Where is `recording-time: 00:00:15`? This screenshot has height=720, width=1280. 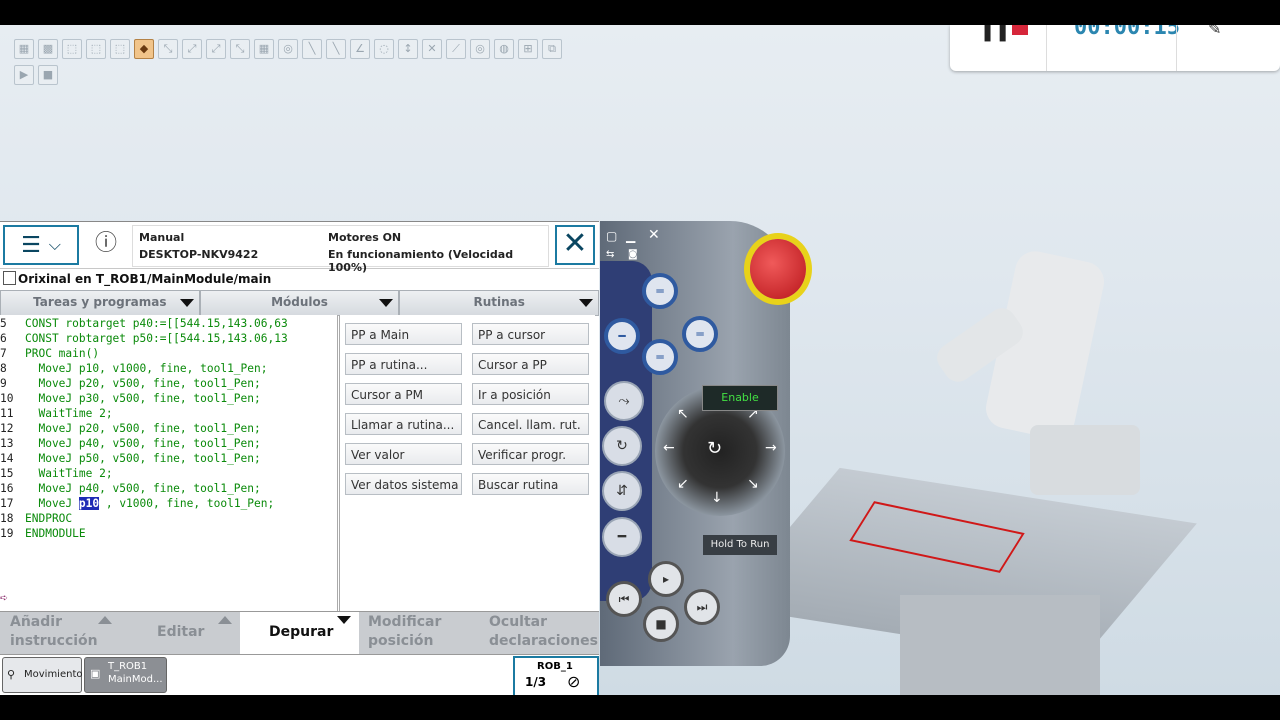
recording-time: 00:00:15 is located at coordinates (1127, 32).